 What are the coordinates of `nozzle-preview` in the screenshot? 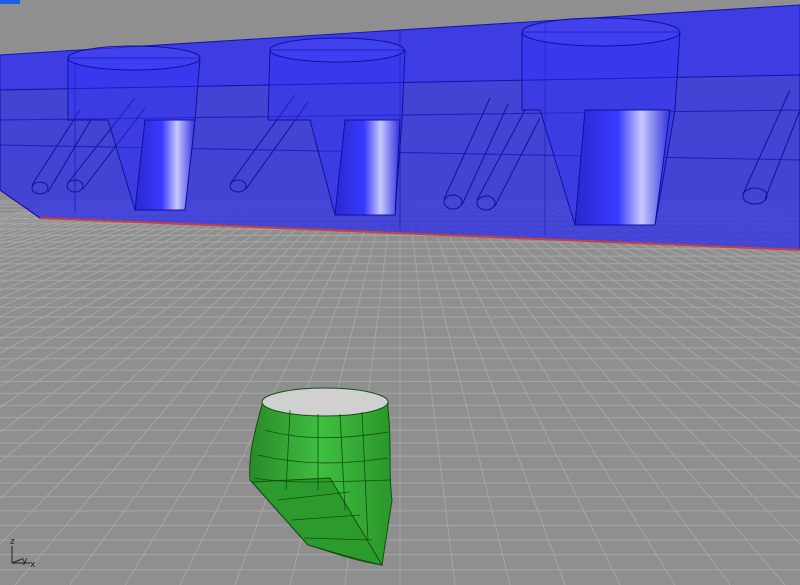 It's located at (321, 476).